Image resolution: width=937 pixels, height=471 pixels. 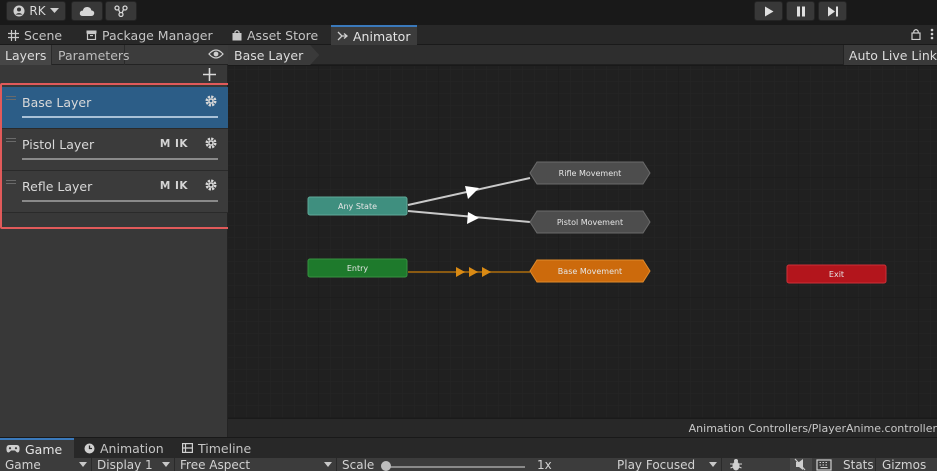 I want to click on eye-icon, so click(x=216, y=54).